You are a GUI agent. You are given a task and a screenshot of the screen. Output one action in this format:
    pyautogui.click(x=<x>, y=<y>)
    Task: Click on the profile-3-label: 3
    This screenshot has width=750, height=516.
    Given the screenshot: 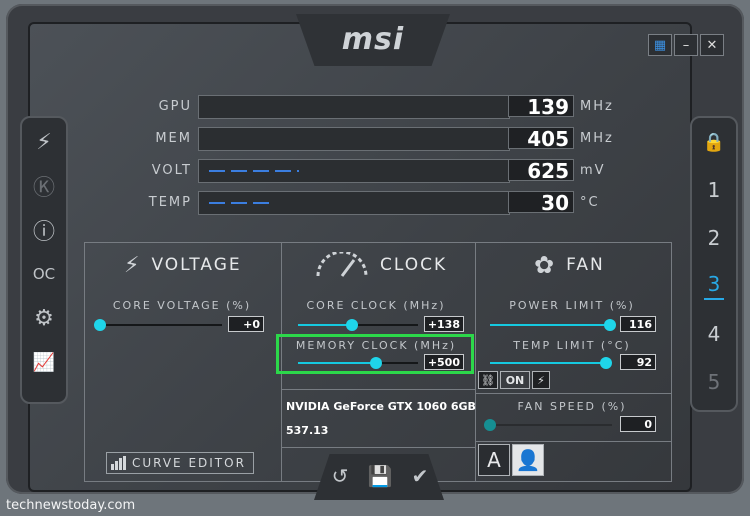 What is the action you would take?
    pyautogui.click(x=714, y=284)
    